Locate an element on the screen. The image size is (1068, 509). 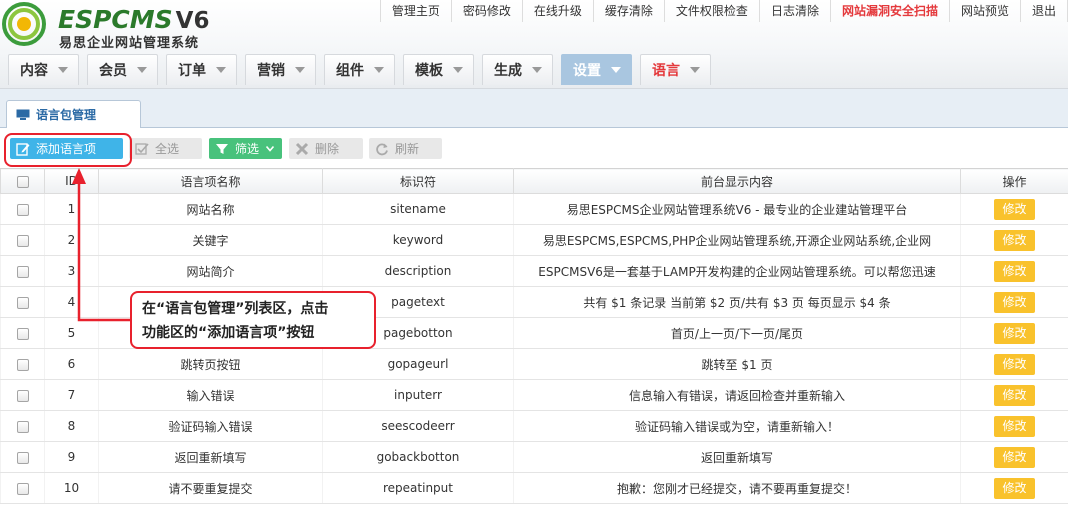
checkbox-icon is located at coordinates (142, 148).